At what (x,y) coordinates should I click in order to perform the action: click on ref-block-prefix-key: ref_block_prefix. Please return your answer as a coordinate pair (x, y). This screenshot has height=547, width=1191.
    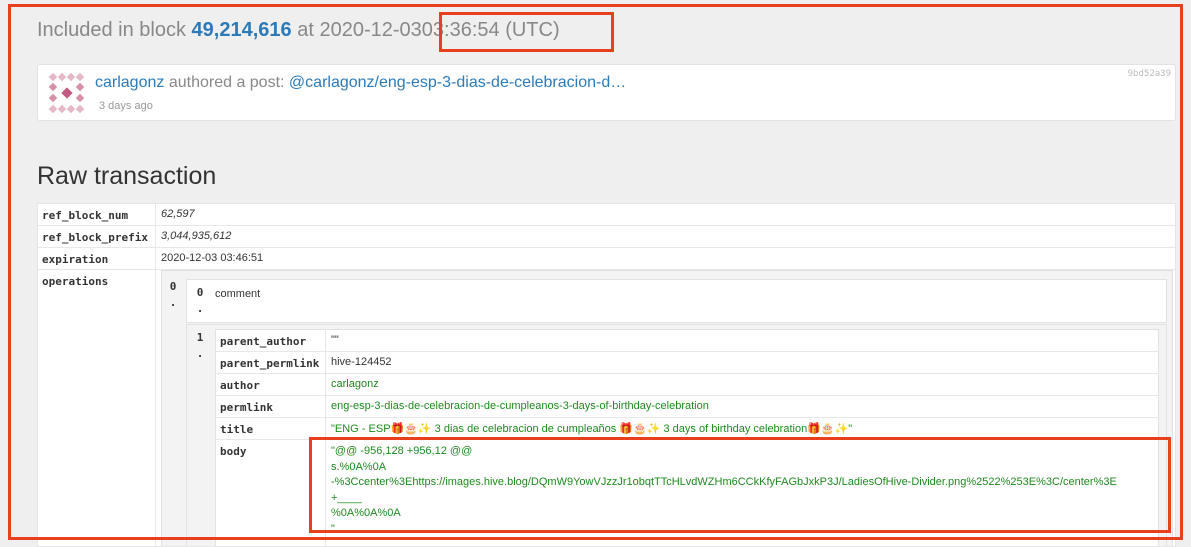
    Looking at the image, I should click on (95, 237).